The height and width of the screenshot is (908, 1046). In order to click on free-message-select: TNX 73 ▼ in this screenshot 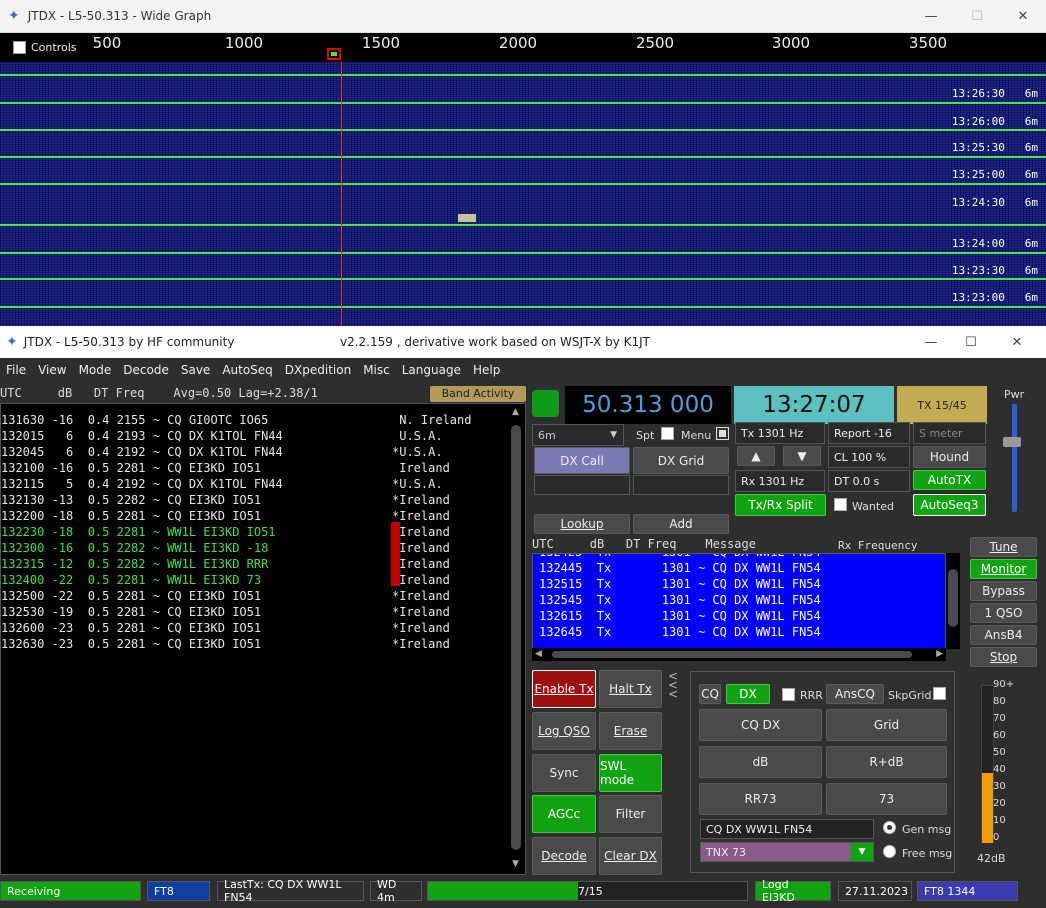, I will do `click(787, 852)`.